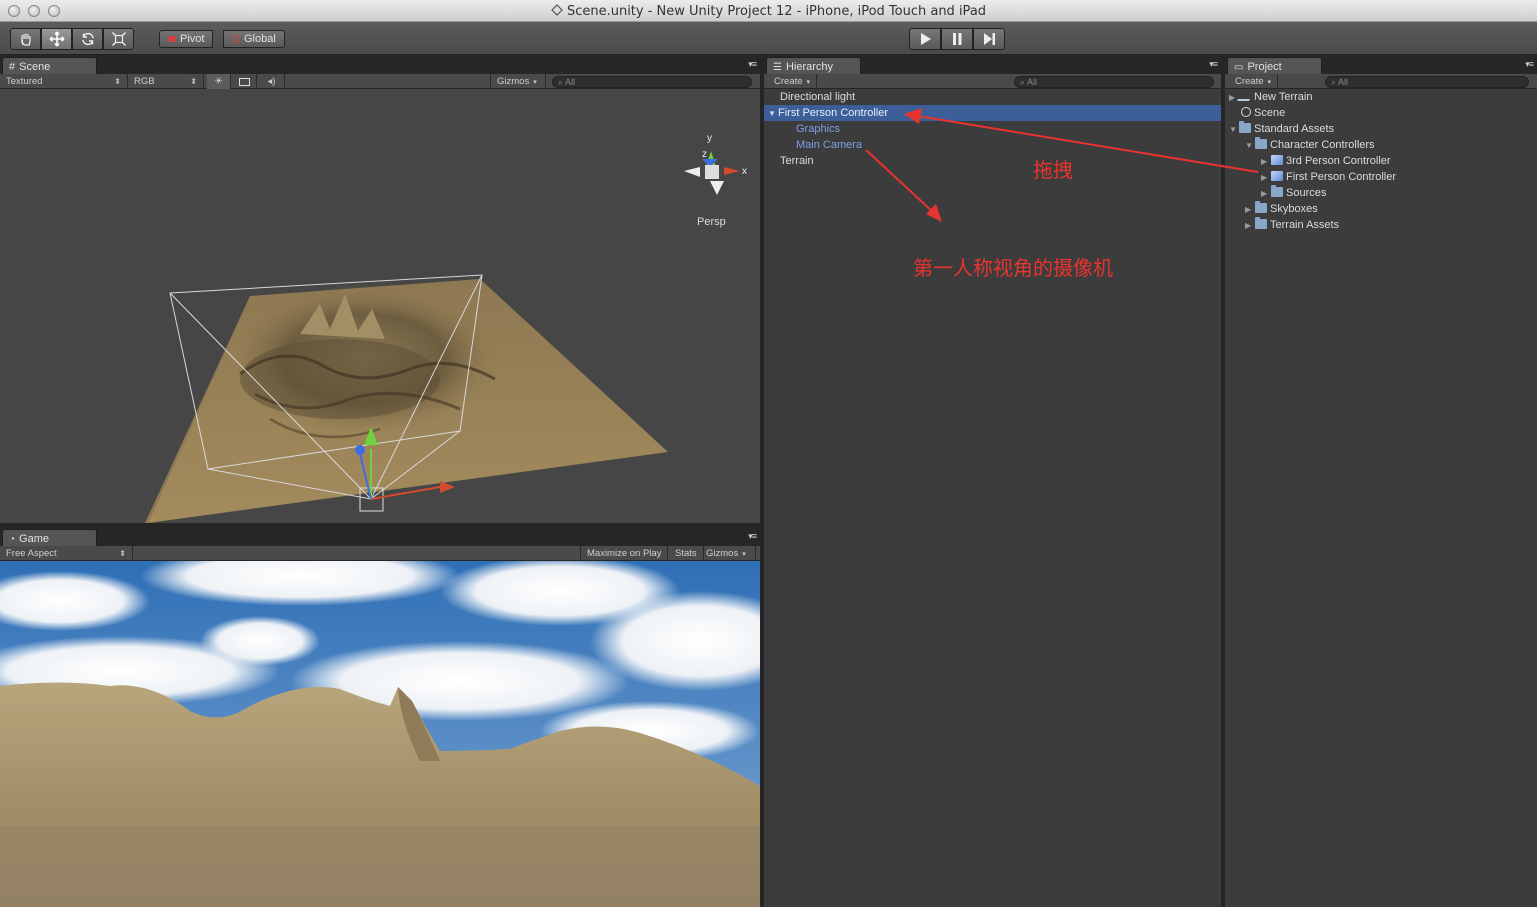  I want to click on annotation-overlay, so click(1062, 165).